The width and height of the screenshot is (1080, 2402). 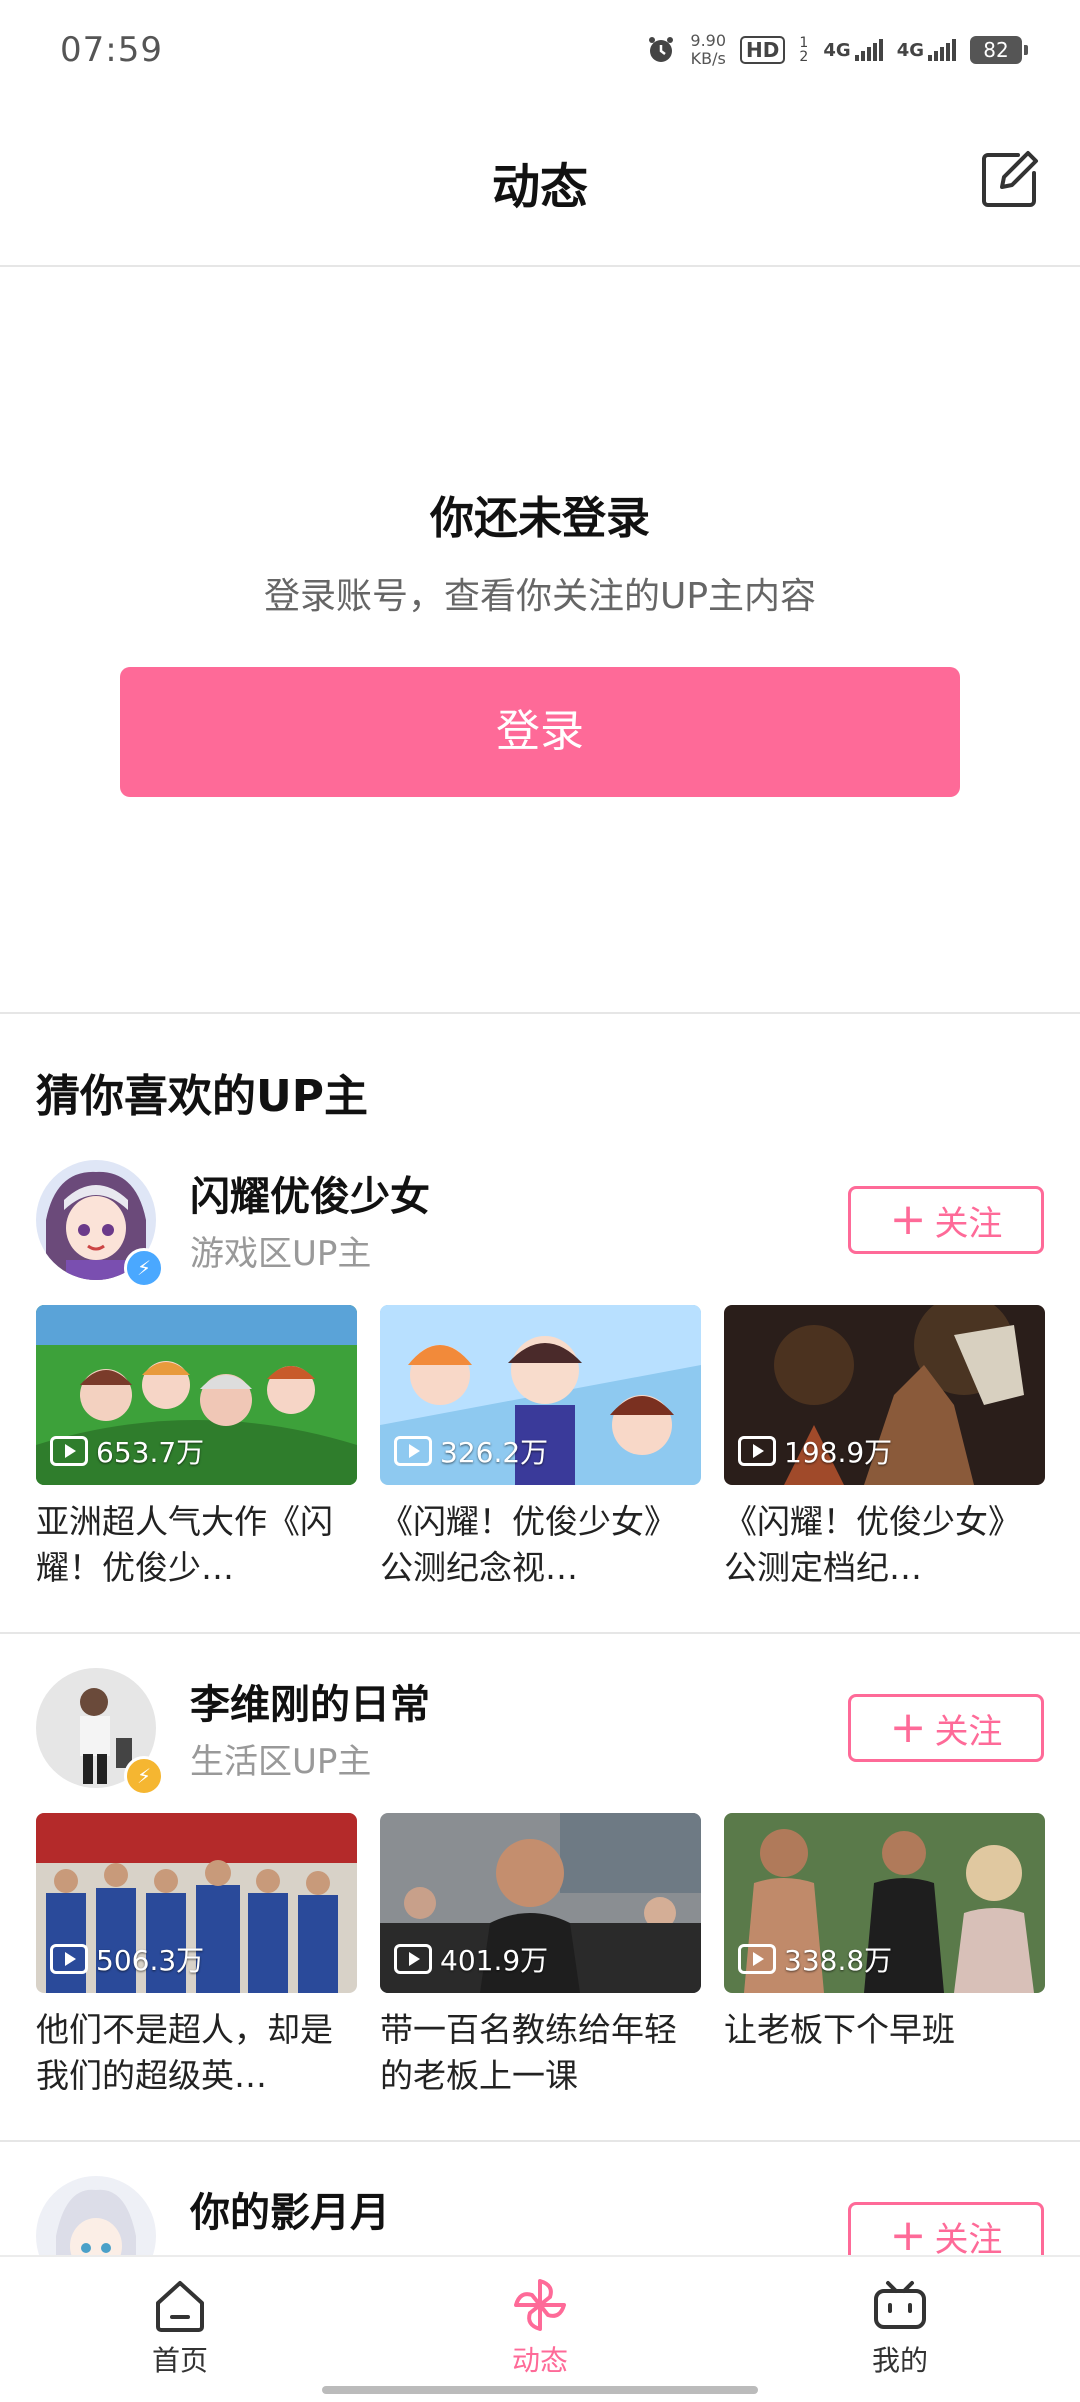 I want to click on nav-item-dynamic: 动态, so click(x=540, y=2327).